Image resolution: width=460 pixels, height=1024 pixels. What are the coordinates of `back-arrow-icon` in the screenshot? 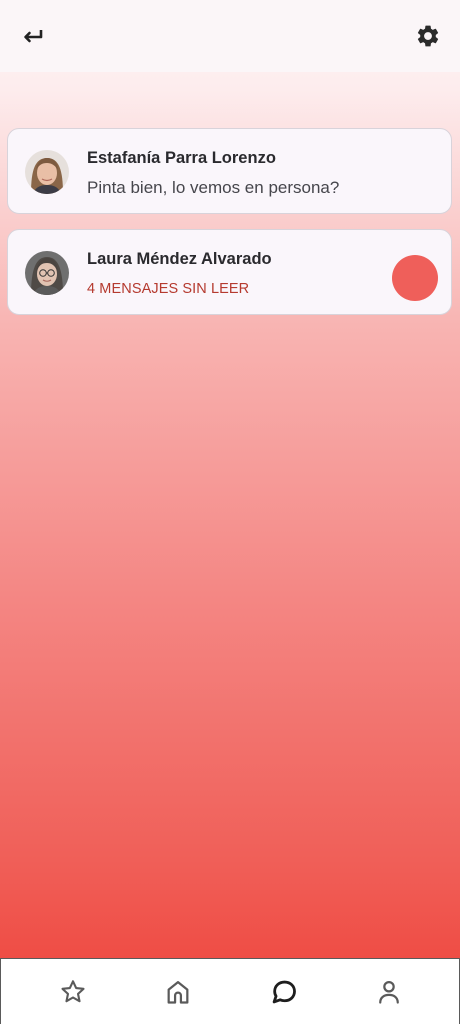 It's located at (33, 36).